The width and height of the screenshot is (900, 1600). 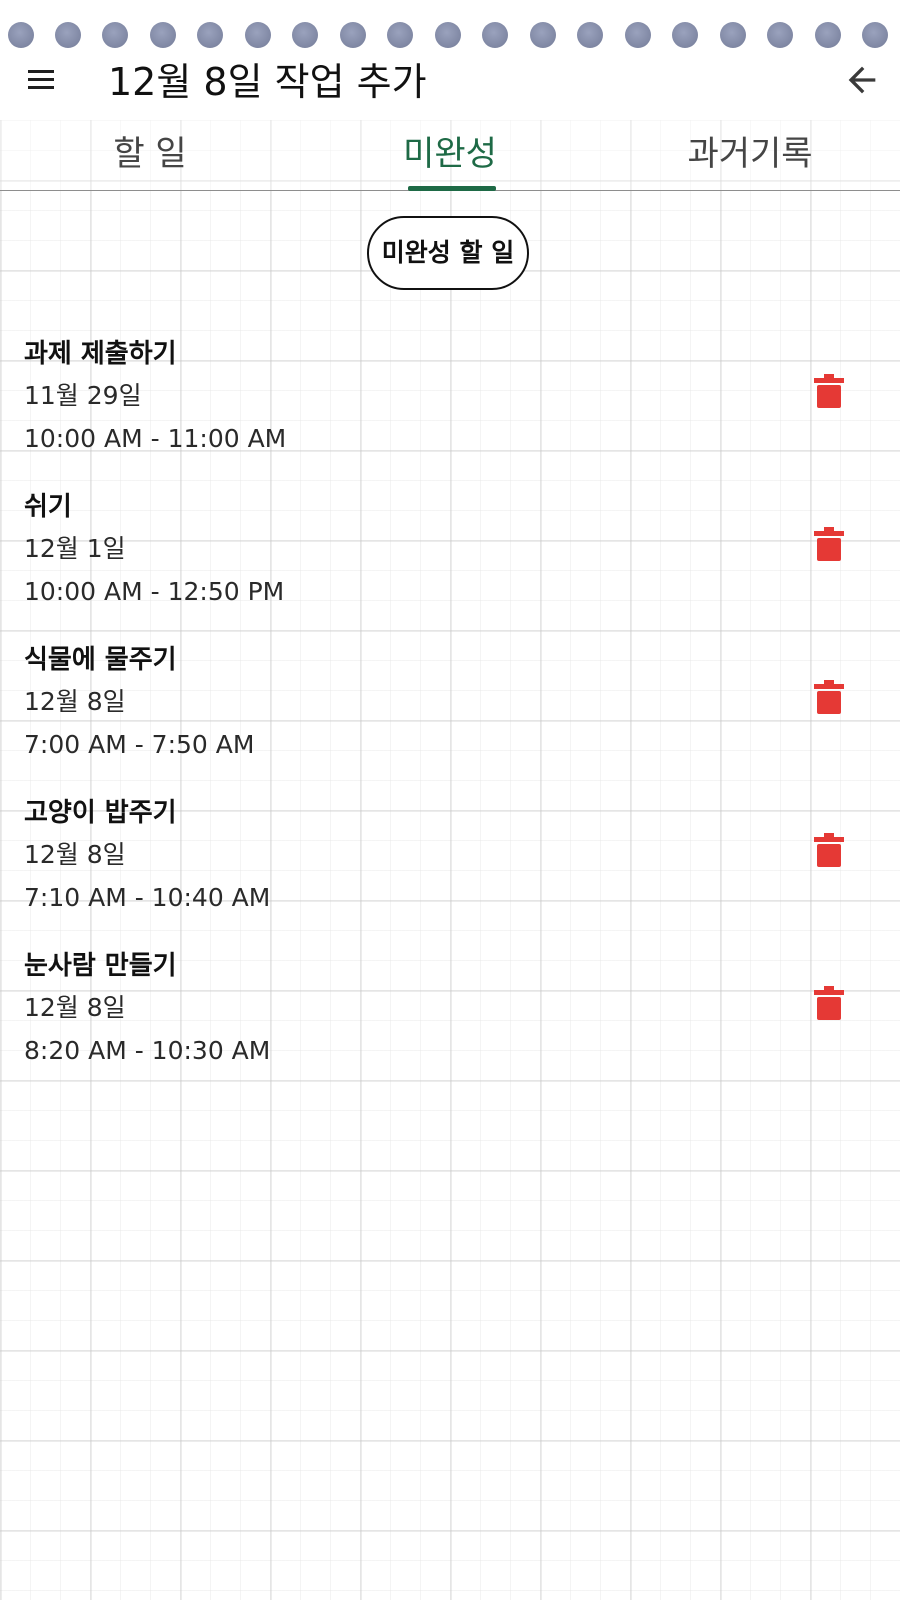 What do you see at coordinates (750, 155) in the screenshot?
I see `tab-history: 과거기록` at bounding box center [750, 155].